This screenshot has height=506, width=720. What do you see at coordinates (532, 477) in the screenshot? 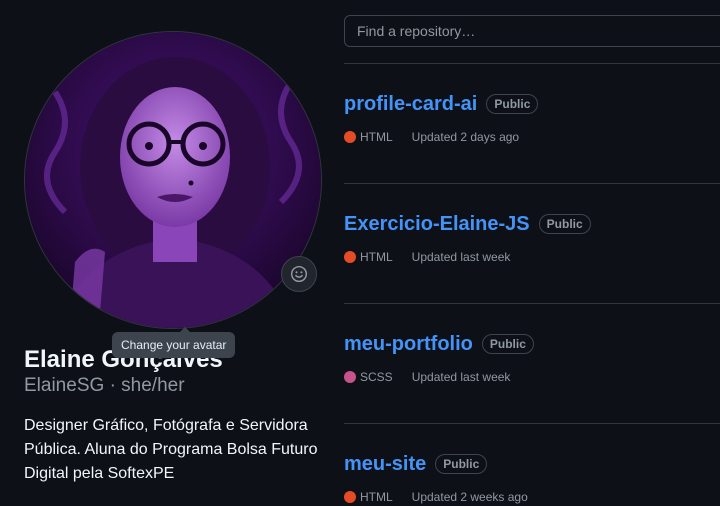
I see `repo-item: meu-site Public HTML Updated 2 weeks ago` at bounding box center [532, 477].